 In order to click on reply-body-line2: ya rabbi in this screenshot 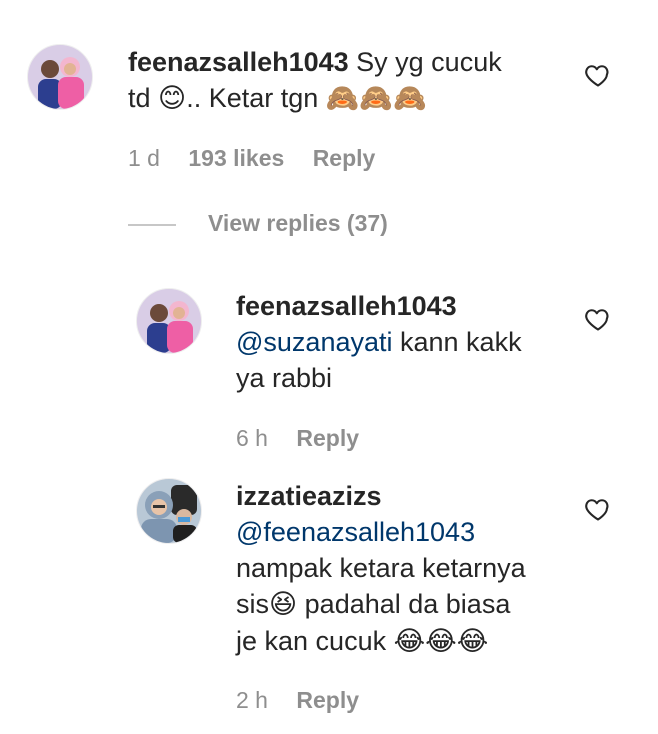, I will do `click(284, 378)`.